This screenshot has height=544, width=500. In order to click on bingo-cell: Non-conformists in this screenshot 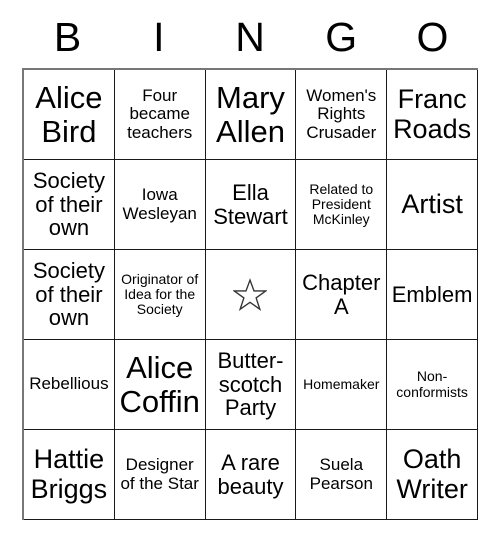, I will do `click(432, 385)`.